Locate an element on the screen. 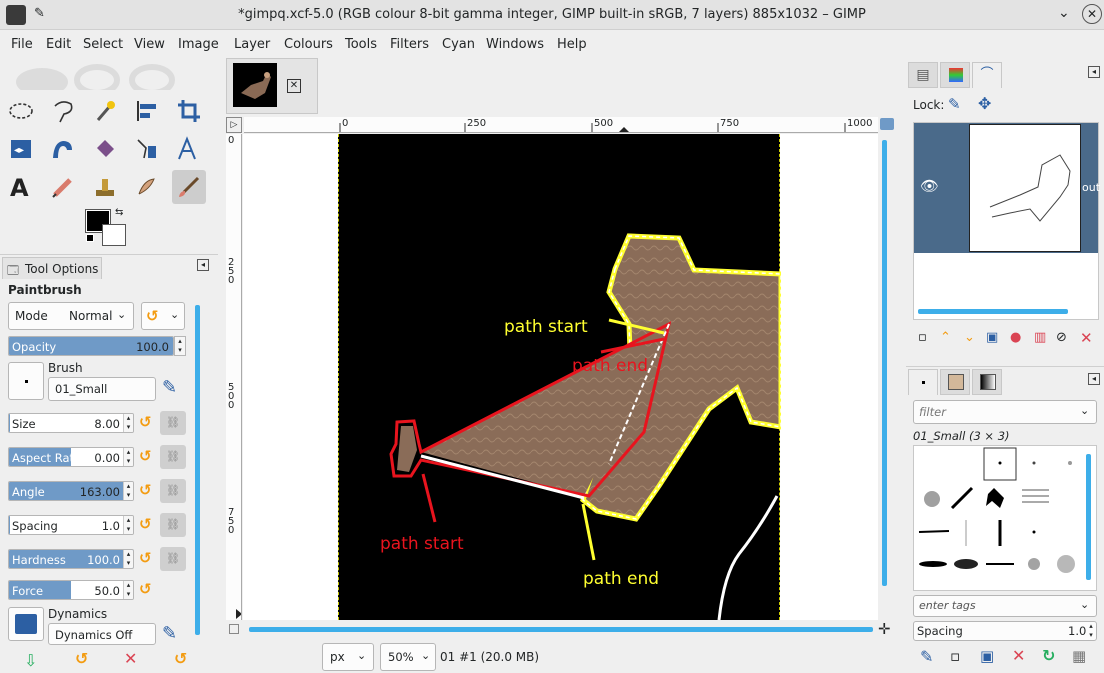 This screenshot has height=673, width=1104. menu-view: View is located at coordinates (149, 44).